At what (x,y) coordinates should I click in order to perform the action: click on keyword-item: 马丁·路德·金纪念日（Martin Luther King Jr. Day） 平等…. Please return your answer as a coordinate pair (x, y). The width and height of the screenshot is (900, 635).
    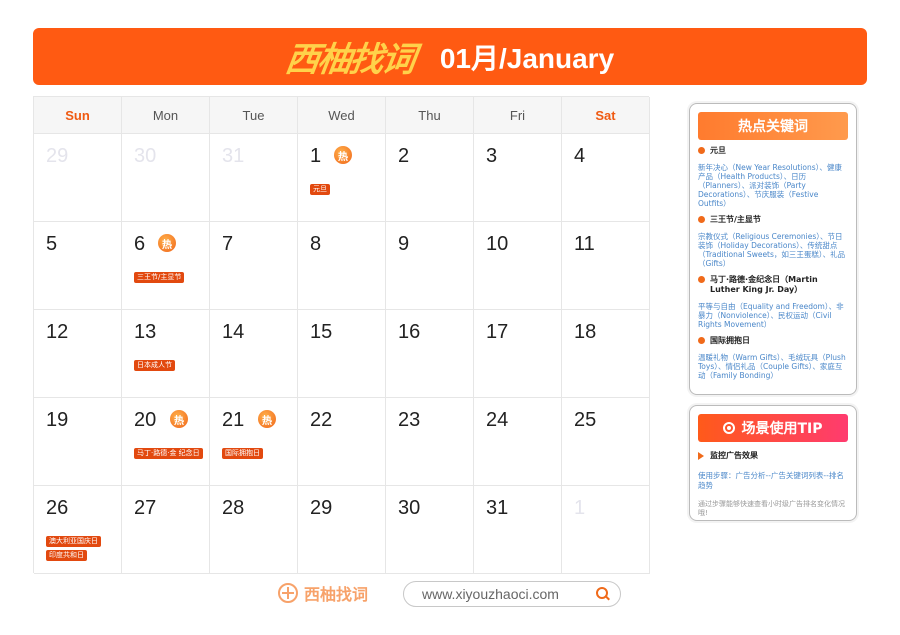
    Looking at the image, I should click on (773, 302).